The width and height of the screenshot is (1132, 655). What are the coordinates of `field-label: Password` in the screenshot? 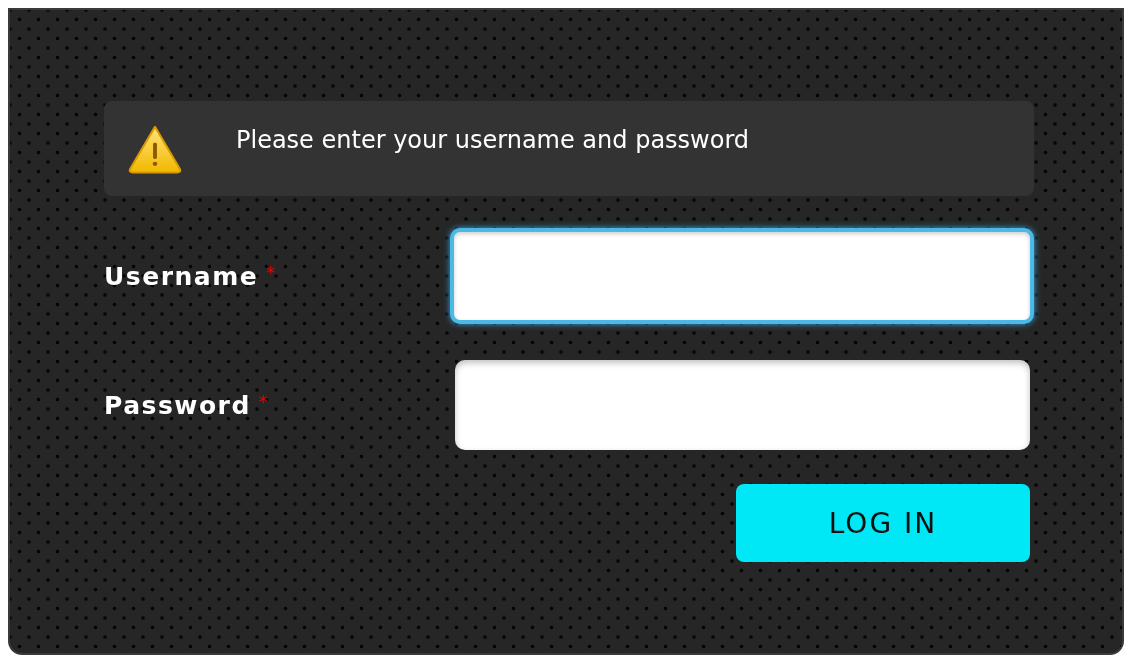 It's located at (177, 405).